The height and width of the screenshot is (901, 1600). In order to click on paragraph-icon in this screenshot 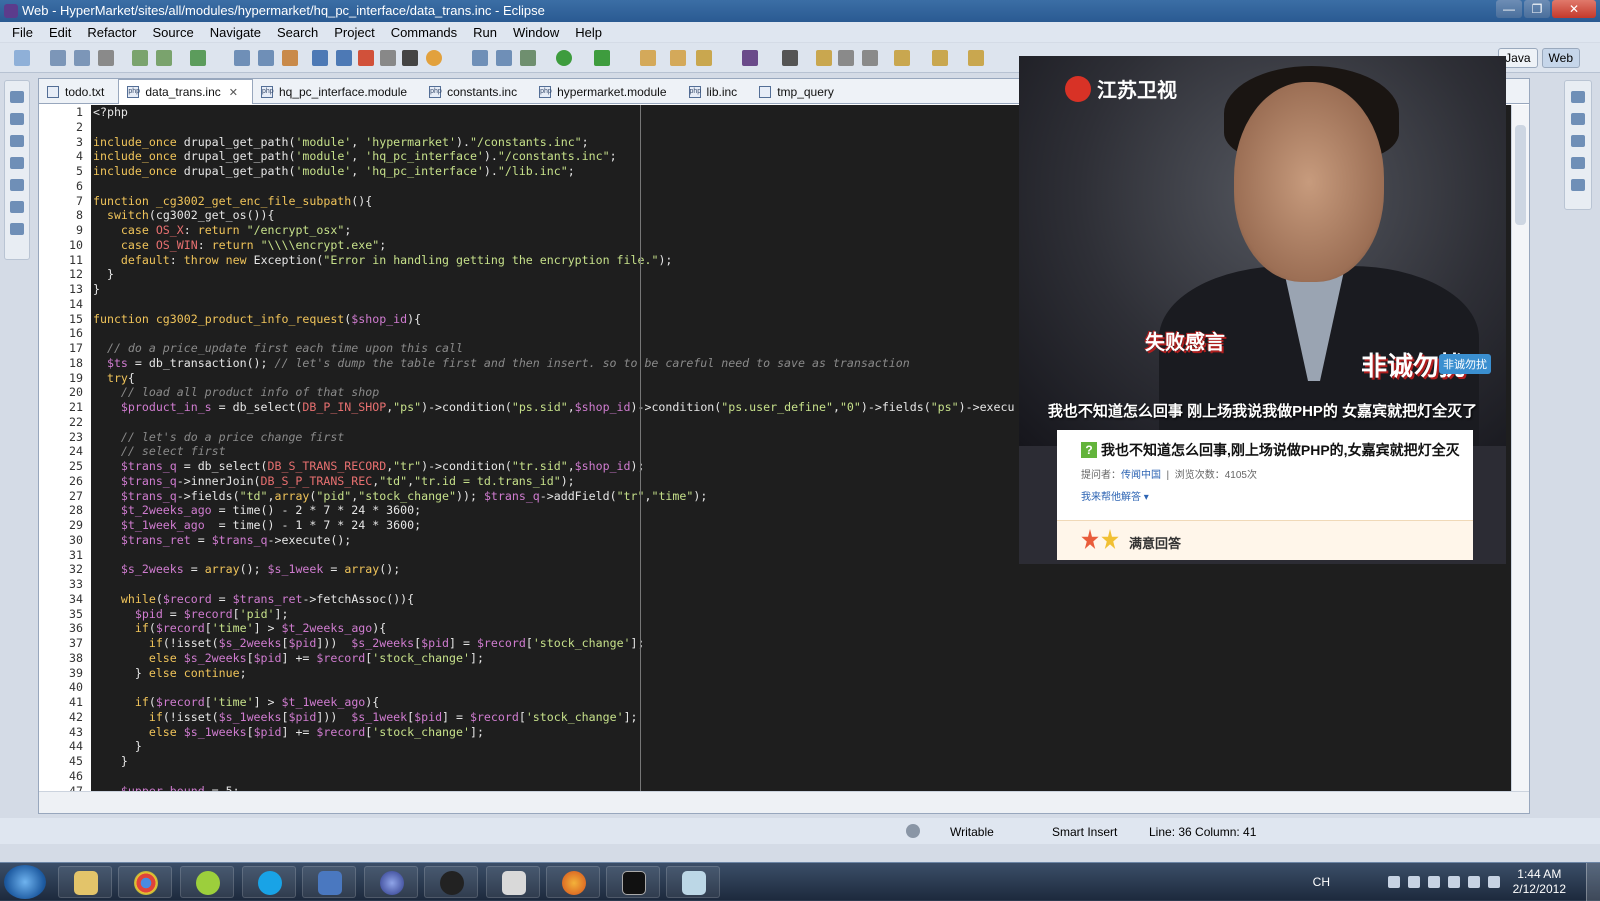, I will do `click(870, 58)`.